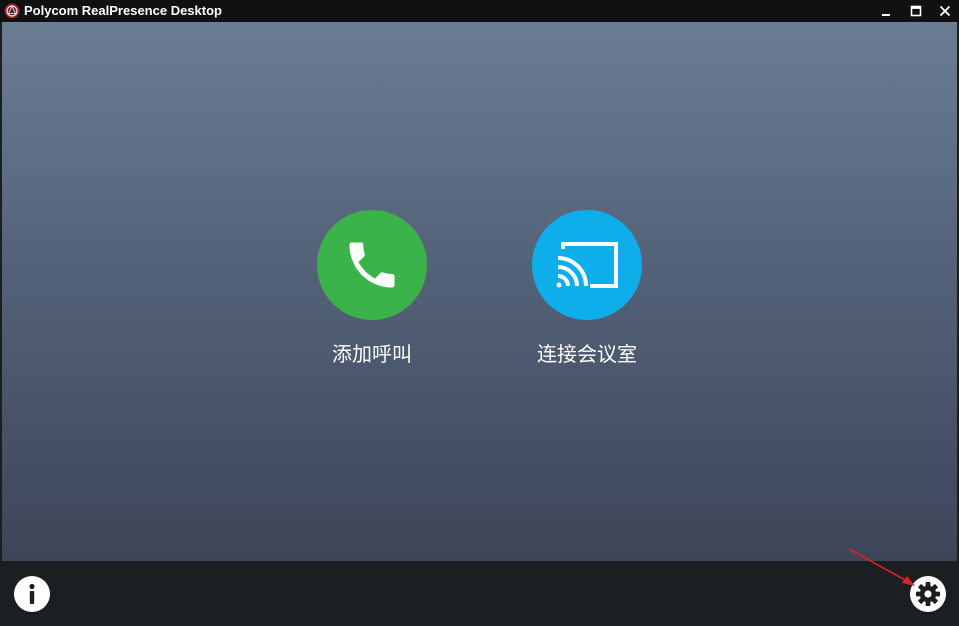 Image resolution: width=959 pixels, height=626 pixels. I want to click on connect-room-circle, so click(587, 265).